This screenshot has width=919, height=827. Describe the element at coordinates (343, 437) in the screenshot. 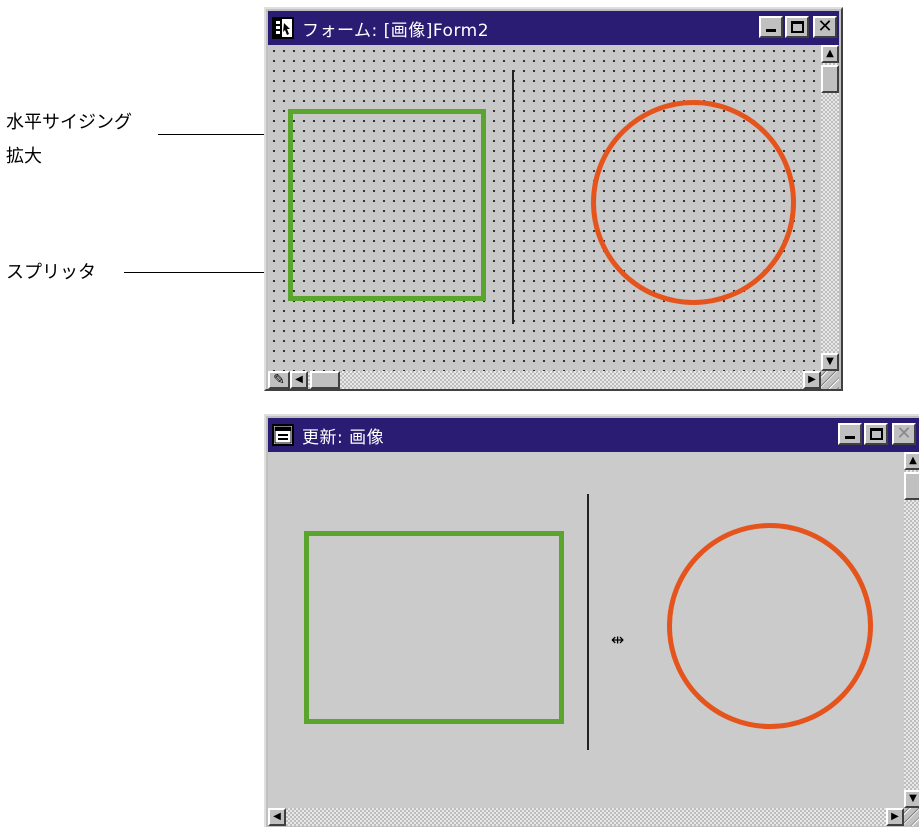

I see `runtime-window-title: 更新: 画像` at that location.